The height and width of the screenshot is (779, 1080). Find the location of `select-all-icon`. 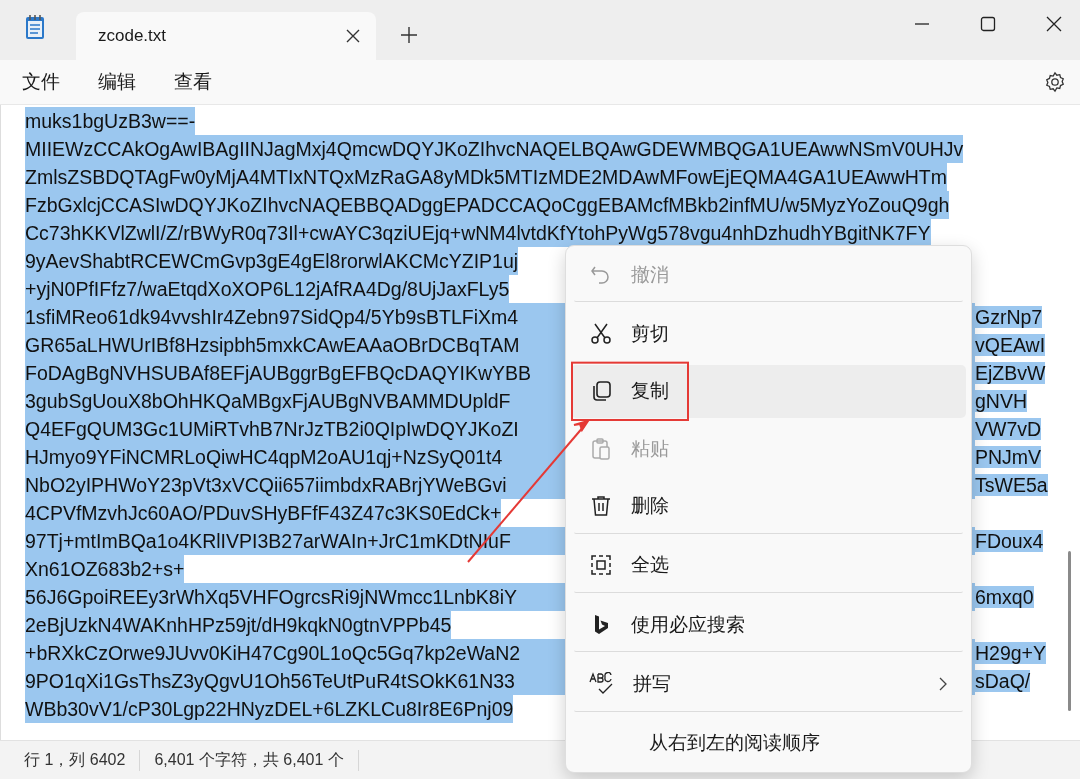

select-all-icon is located at coordinates (601, 565).